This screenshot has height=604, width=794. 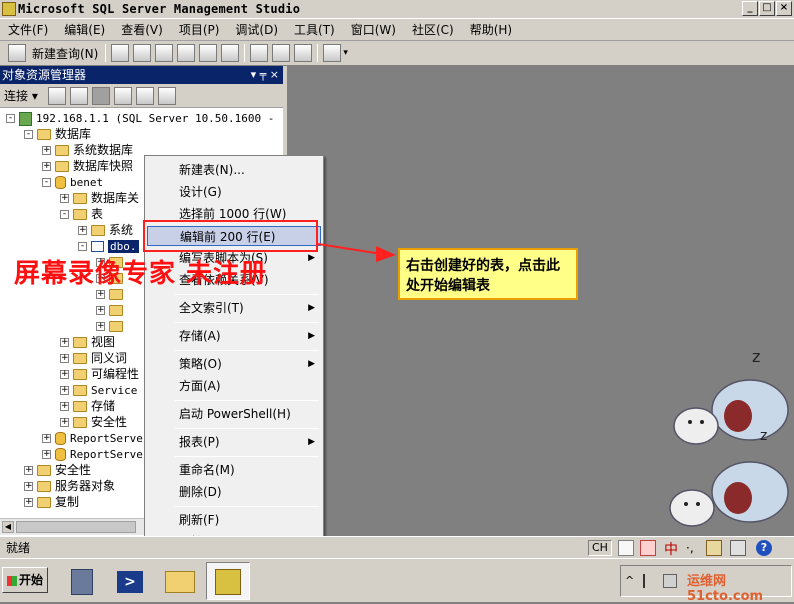 What do you see at coordinates (72, 182) in the screenshot?
I see `tree-node: - benet` at bounding box center [72, 182].